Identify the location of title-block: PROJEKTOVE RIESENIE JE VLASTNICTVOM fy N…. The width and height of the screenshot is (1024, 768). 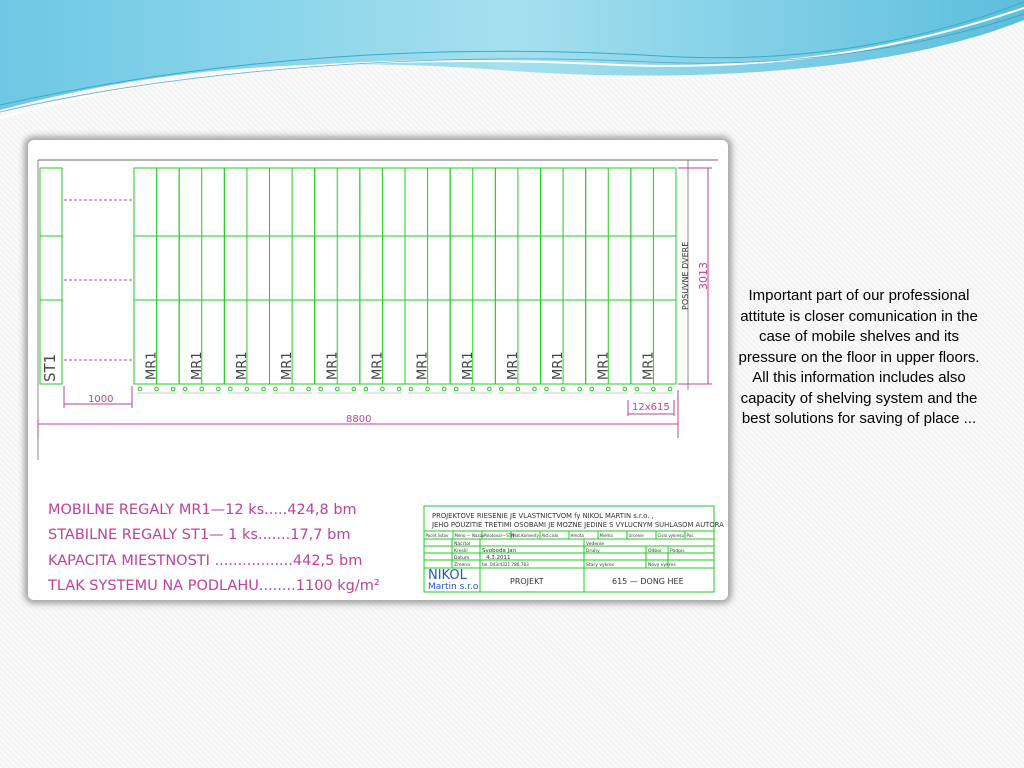
(573, 549).